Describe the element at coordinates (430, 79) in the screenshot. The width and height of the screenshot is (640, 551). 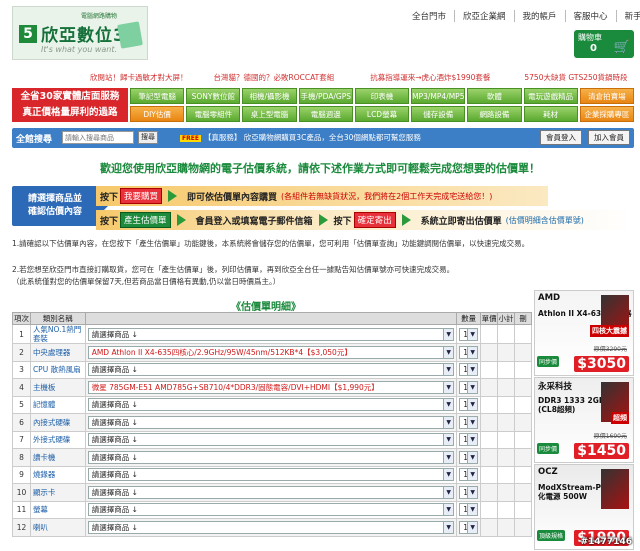
I see `marquee-item: 抗募指導運來→虎心酒炸$1990套餐` at that location.